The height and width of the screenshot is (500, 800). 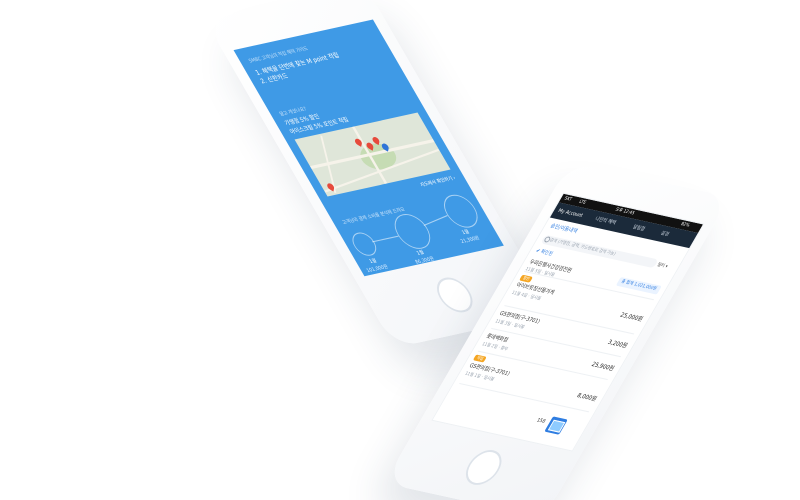 What do you see at coordinates (631, 317) in the screenshot?
I see `transaction-amount: 25,000원` at bounding box center [631, 317].